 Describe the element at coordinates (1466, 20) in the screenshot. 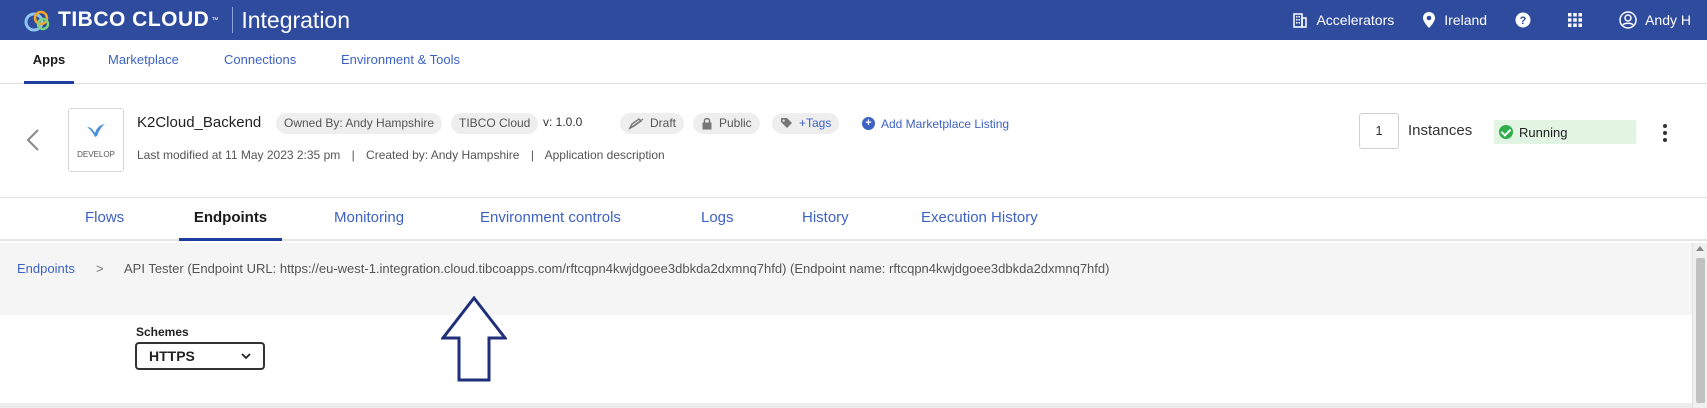

I see `region-label: Ireland` at that location.